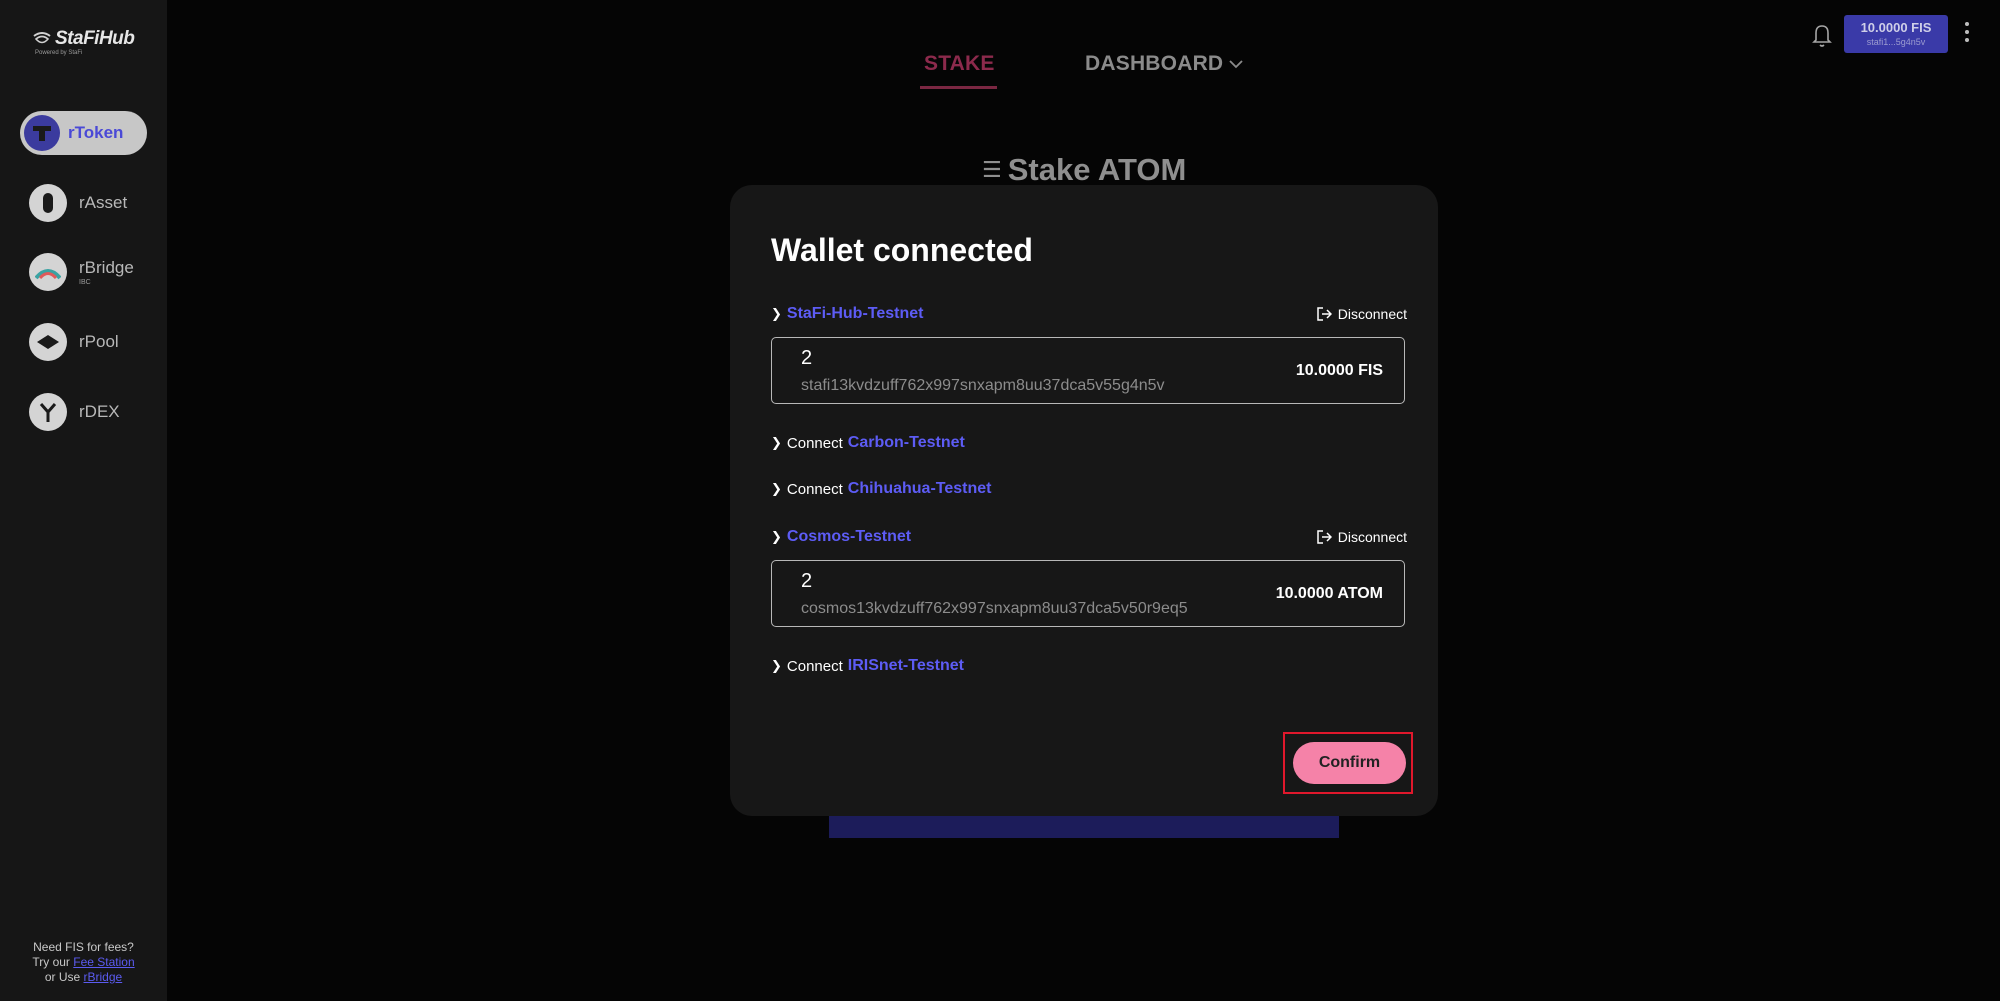  I want to click on fees-line-3: or Use rBridge, so click(83, 977).